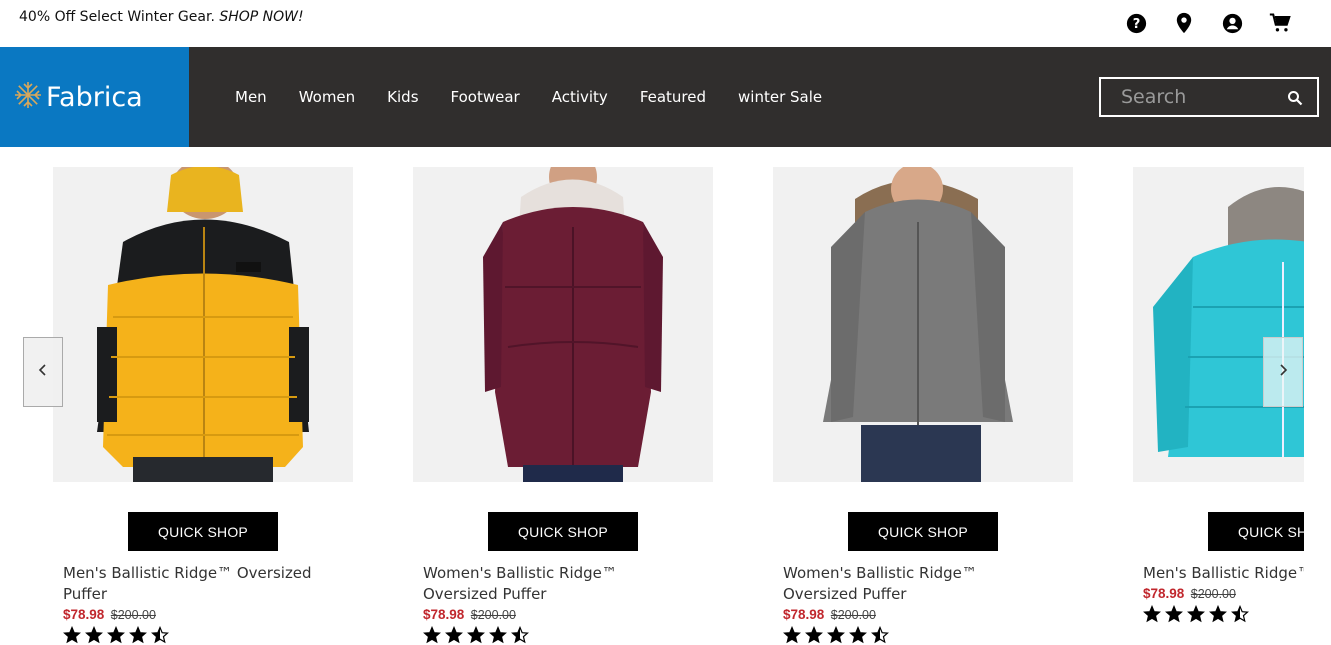  I want to click on product-name: Men's Ballistic Ridge™, so click(1223, 573).